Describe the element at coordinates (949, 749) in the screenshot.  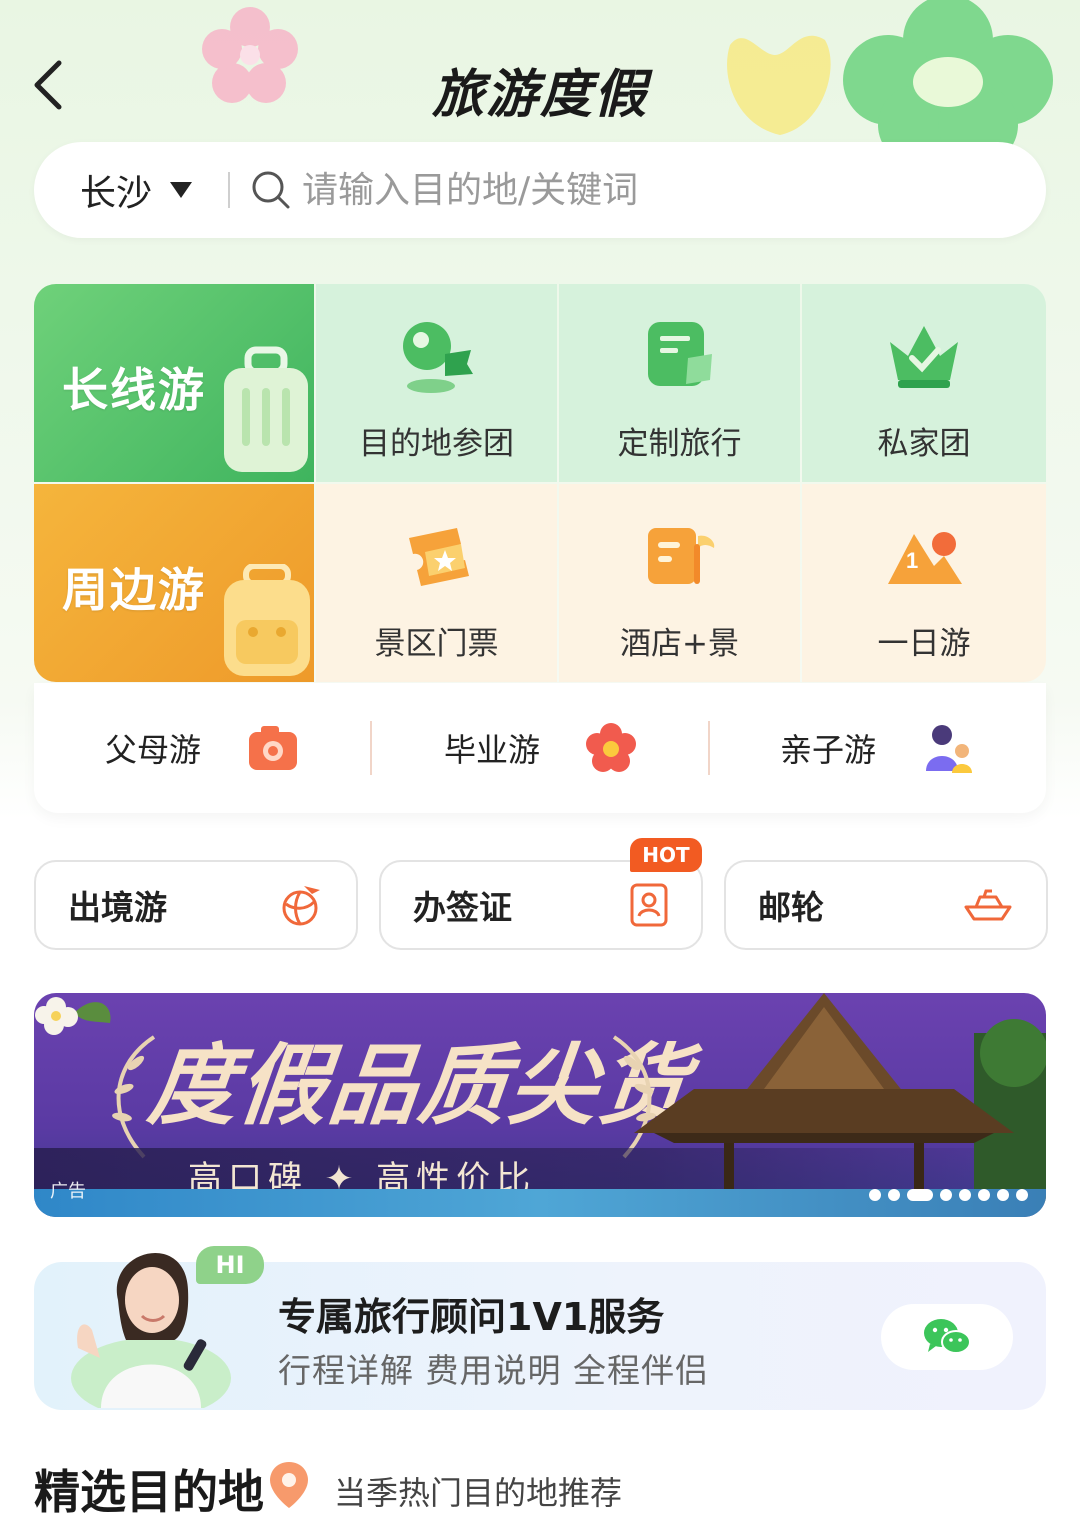
I see `parent-child-icon` at that location.